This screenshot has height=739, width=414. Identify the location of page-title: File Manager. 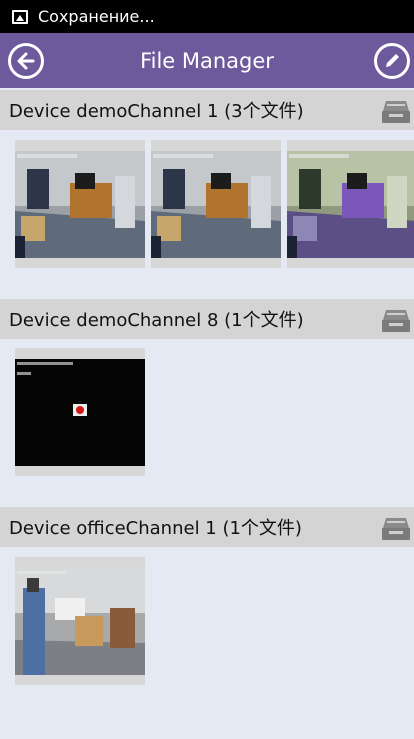
(207, 60).